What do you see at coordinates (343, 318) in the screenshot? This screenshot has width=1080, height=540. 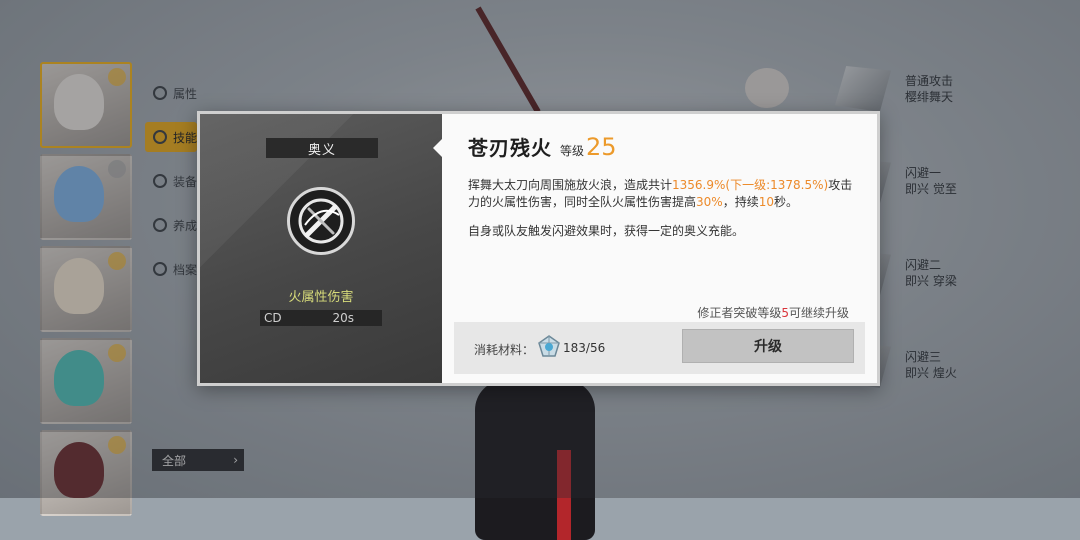 I see `cooldown-value: 20s` at bounding box center [343, 318].